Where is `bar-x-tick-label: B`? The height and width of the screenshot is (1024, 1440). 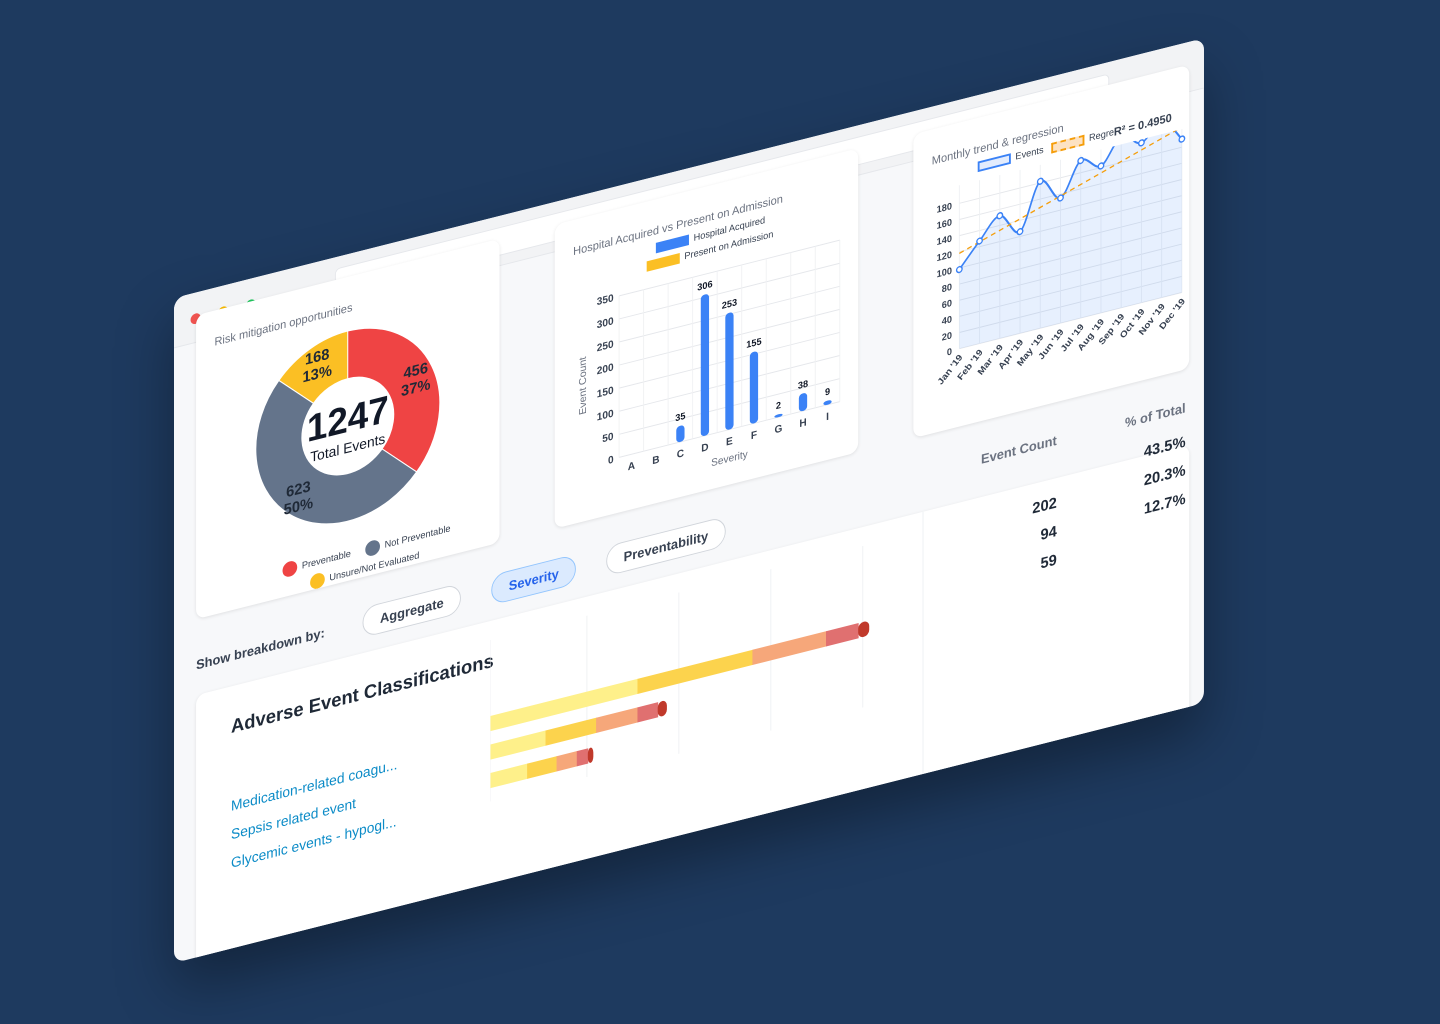
bar-x-tick-label: B is located at coordinates (656, 460).